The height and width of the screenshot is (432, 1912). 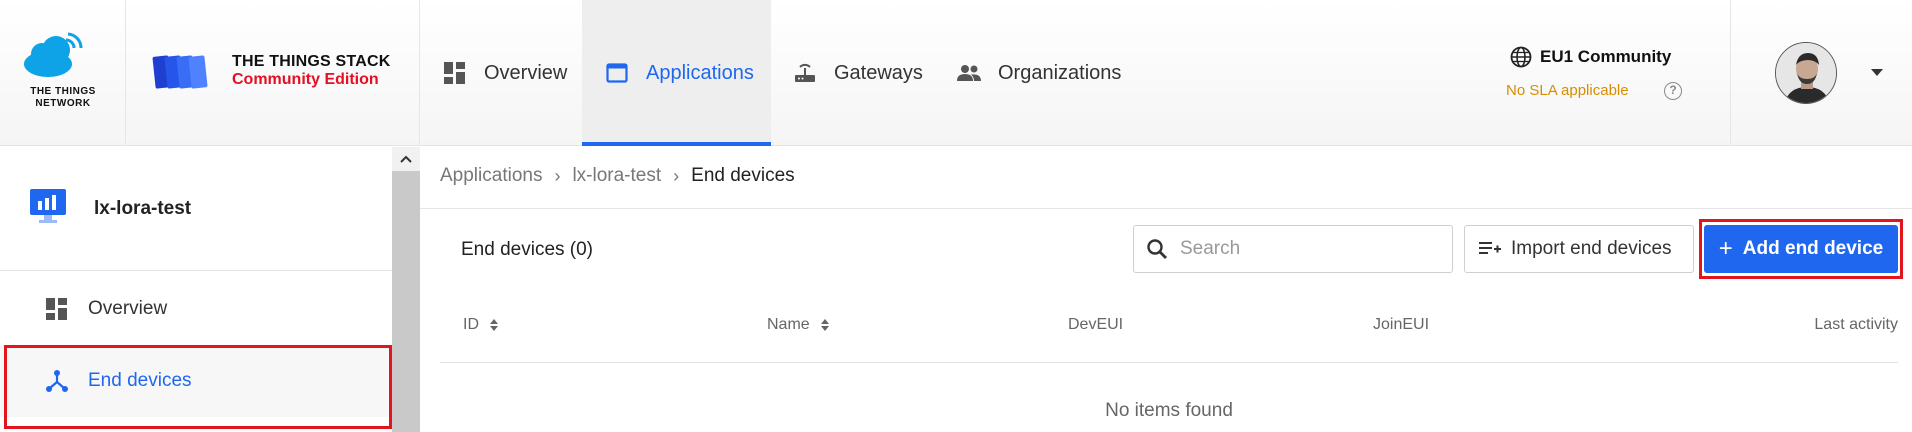 I want to click on column-name-label: Name, so click(x=788, y=324).